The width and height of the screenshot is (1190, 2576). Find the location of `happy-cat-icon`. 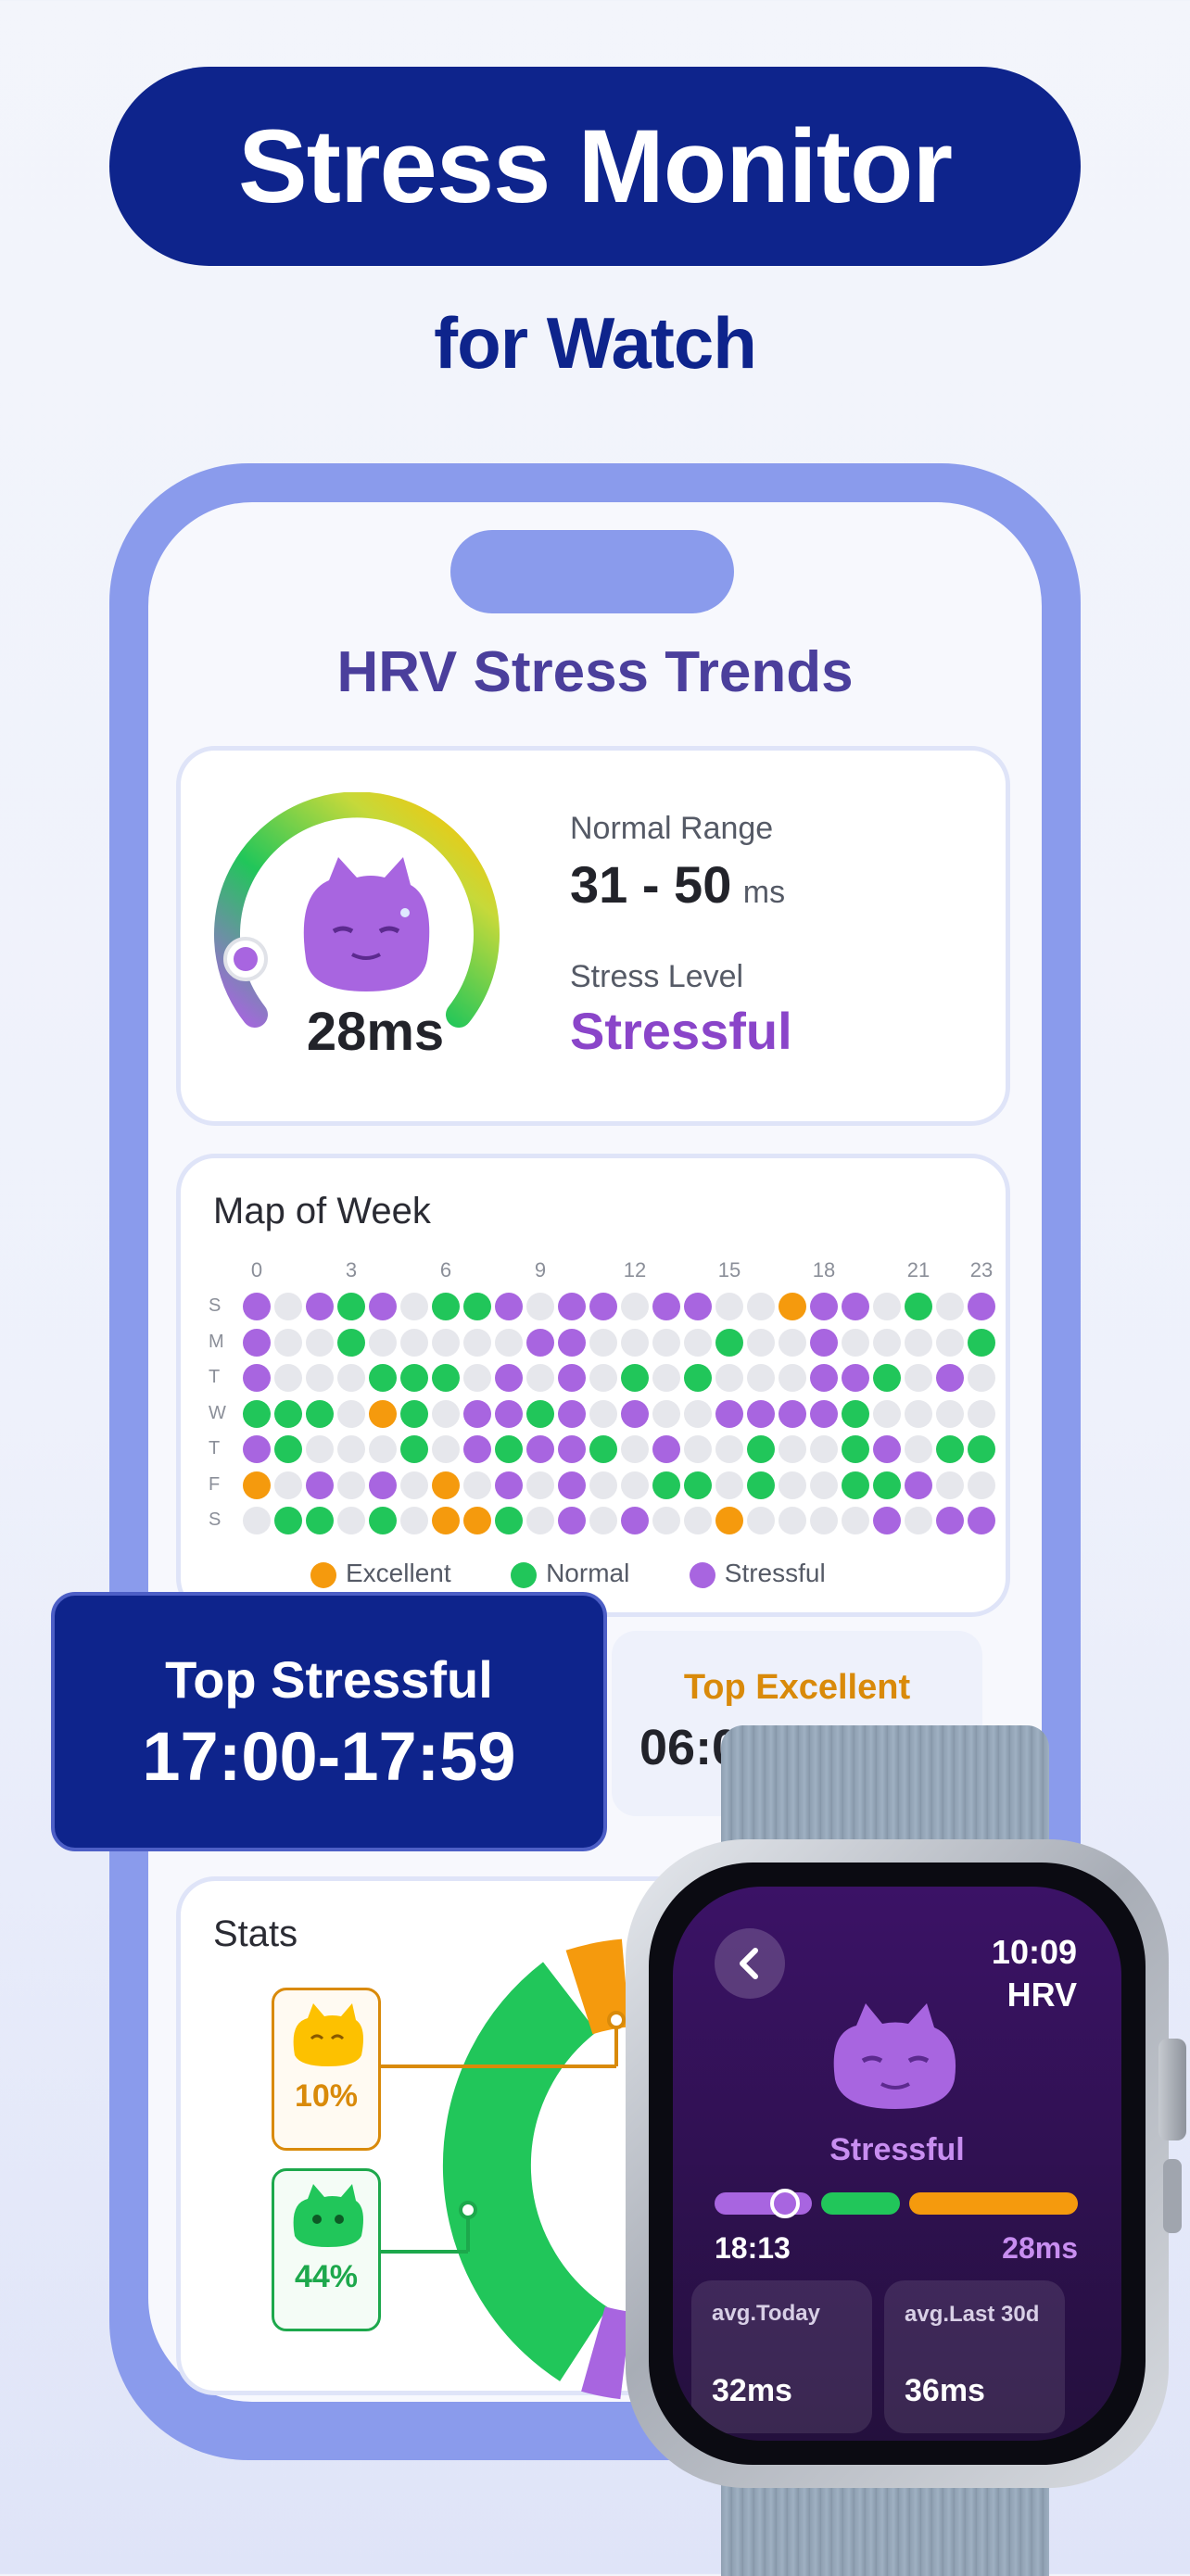

happy-cat-icon is located at coordinates (328, 2034).